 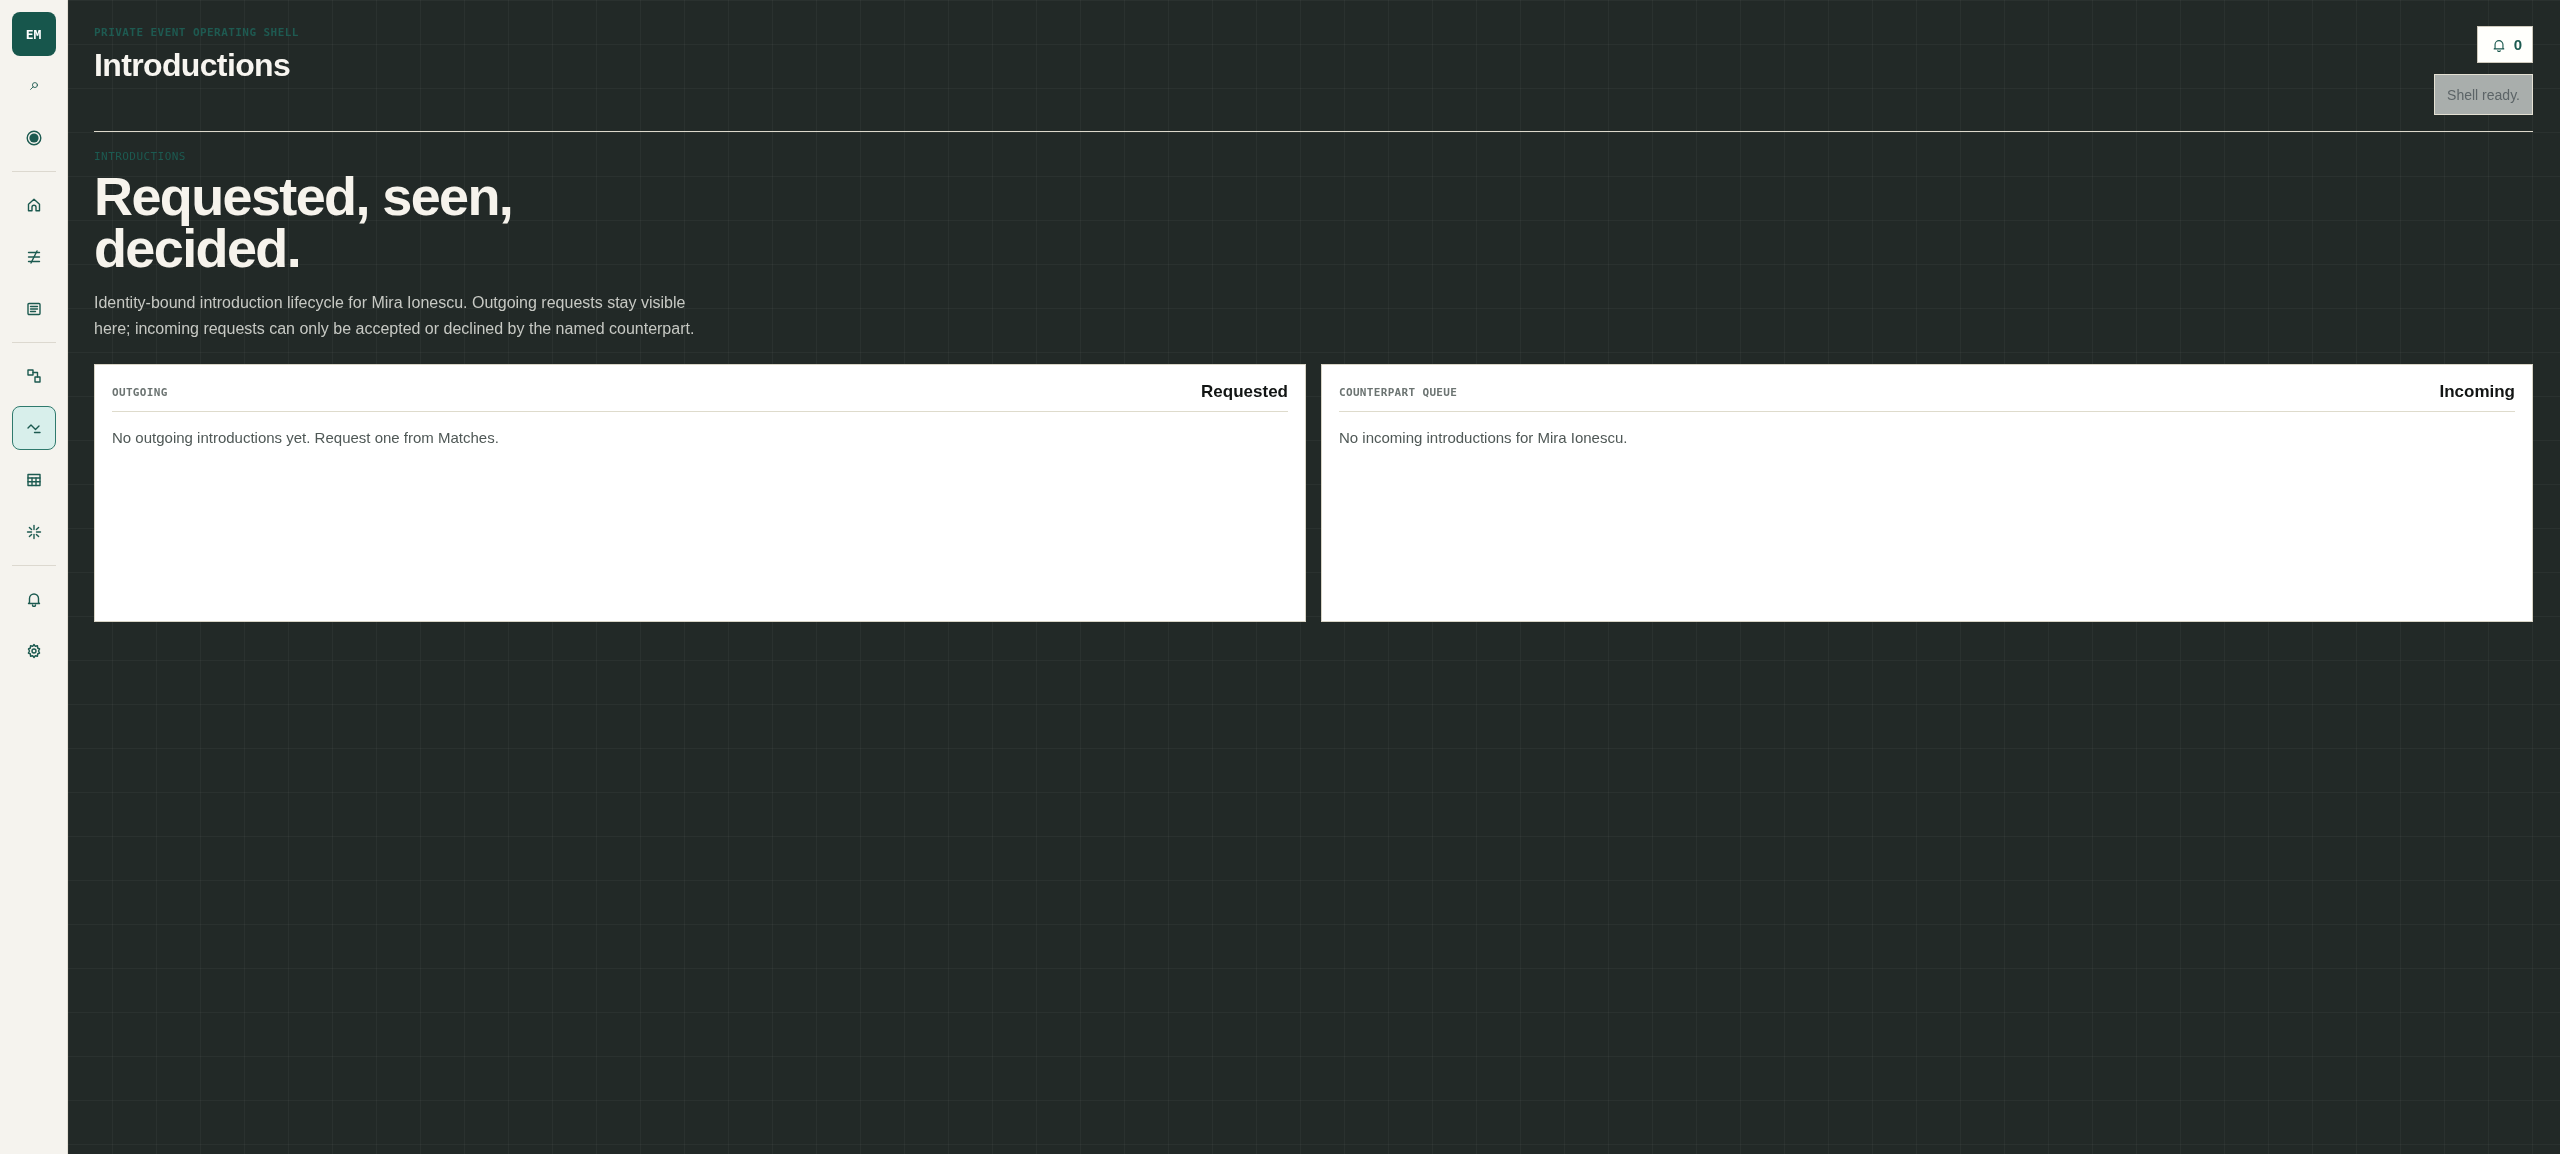 I want to click on panel-title: Incoming, so click(x=2477, y=392).